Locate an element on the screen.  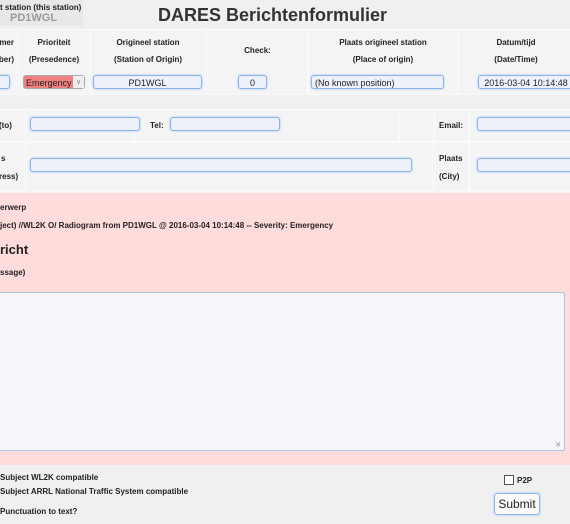
subject-heading: erwerp is located at coordinates (13, 207).